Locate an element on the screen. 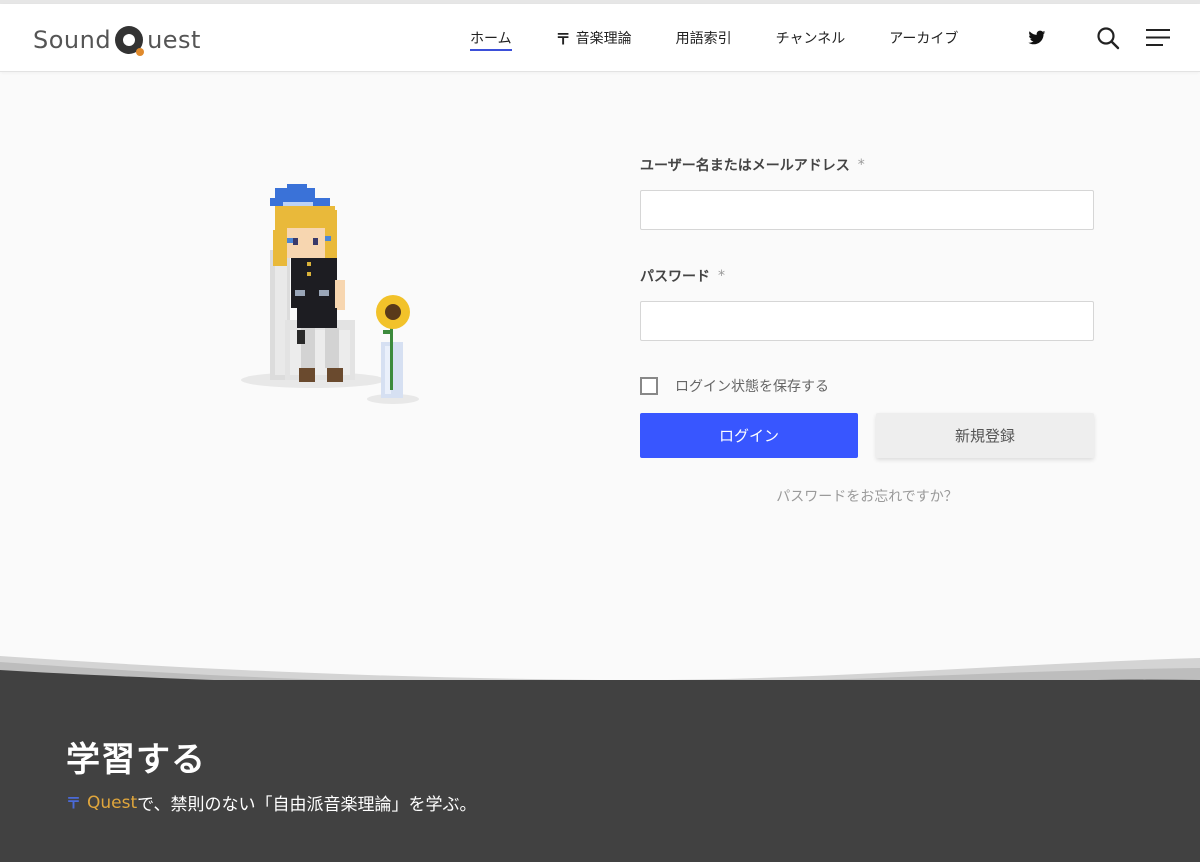  nav-item-glossary: 用語索引 is located at coordinates (704, 38).